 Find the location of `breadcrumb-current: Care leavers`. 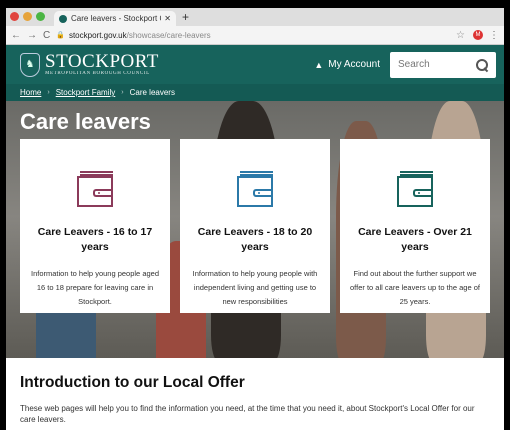

breadcrumb-current: Care leavers is located at coordinates (152, 92).